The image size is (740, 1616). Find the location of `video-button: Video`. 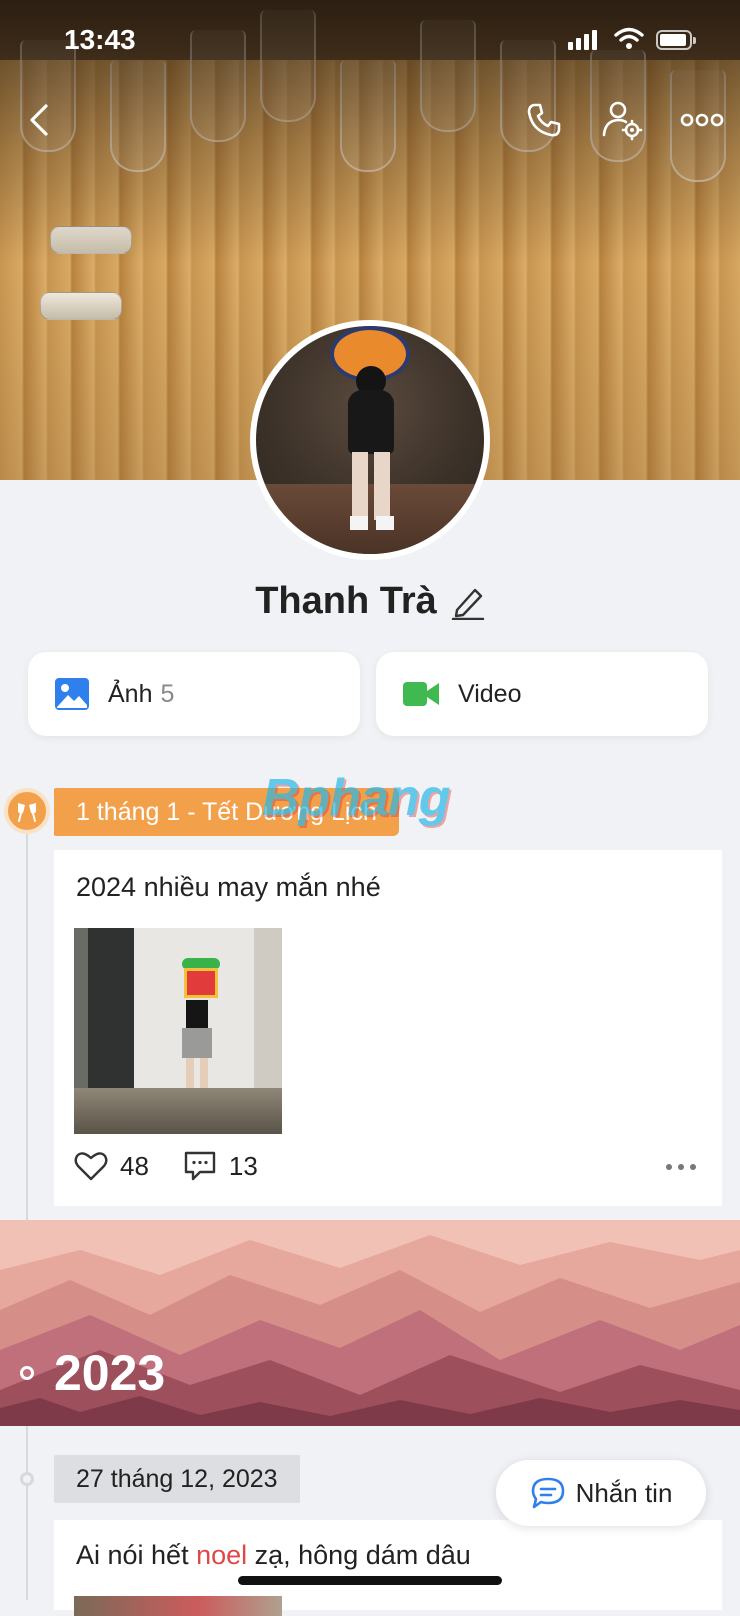

video-button: Video is located at coordinates (542, 694).